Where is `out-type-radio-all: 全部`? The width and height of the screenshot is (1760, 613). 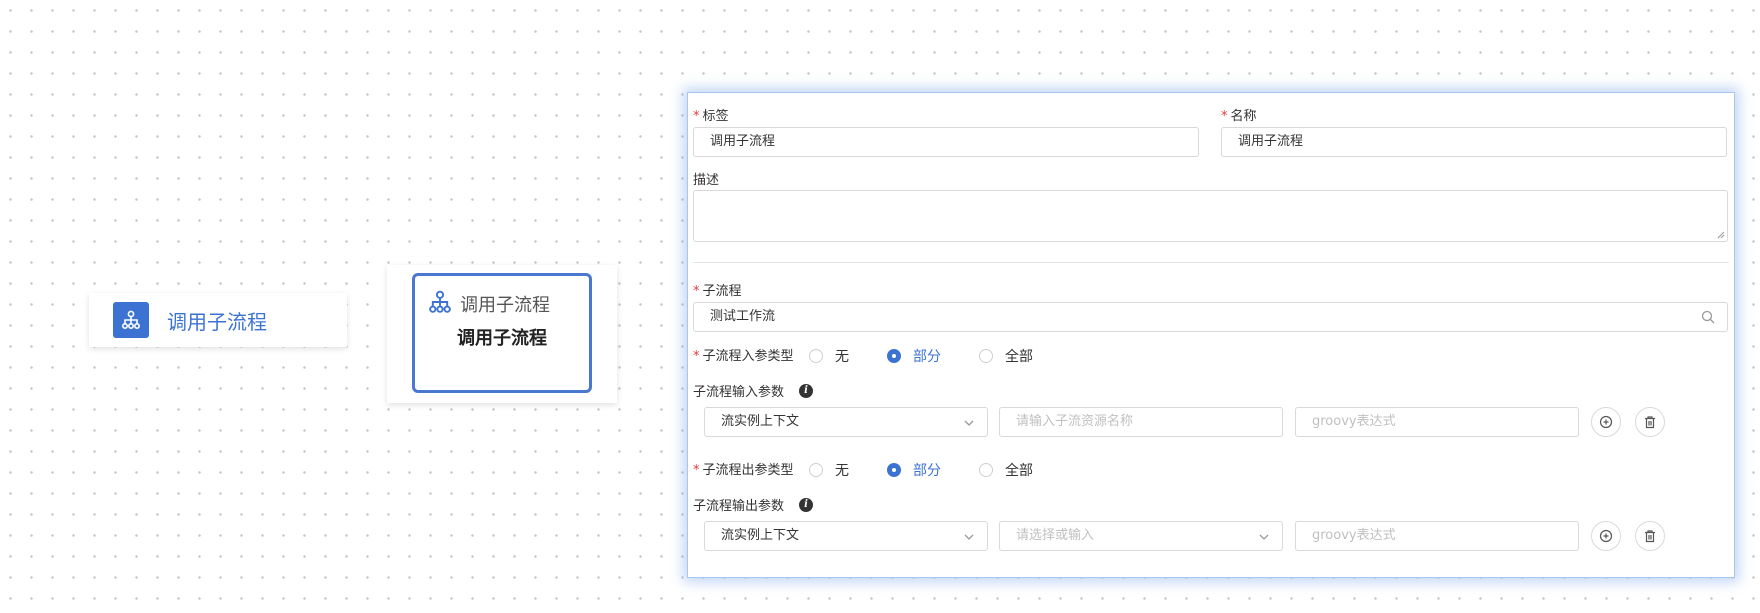
out-type-radio-all: 全部 is located at coordinates (1006, 470).